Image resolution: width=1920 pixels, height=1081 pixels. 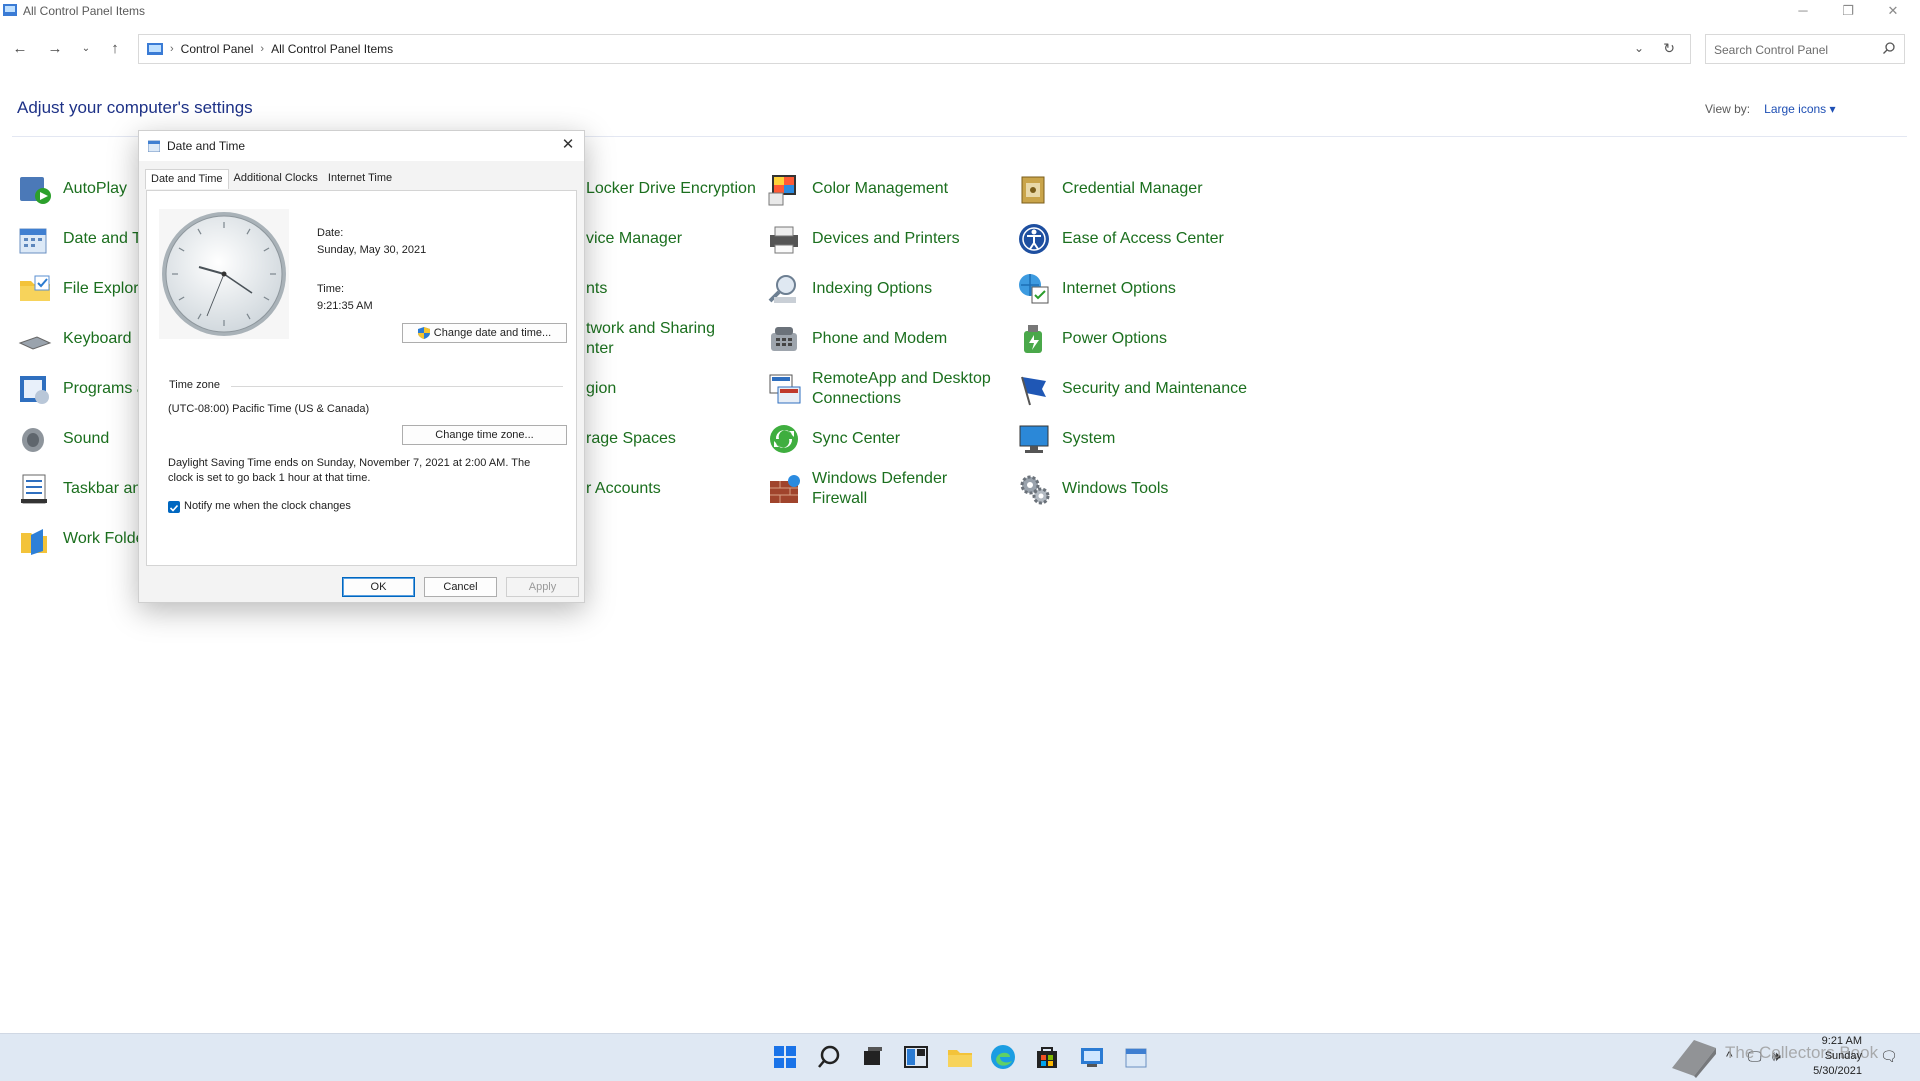 What do you see at coordinates (74, 339) in the screenshot?
I see `cp-item-keyboard: Keyboard` at bounding box center [74, 339].